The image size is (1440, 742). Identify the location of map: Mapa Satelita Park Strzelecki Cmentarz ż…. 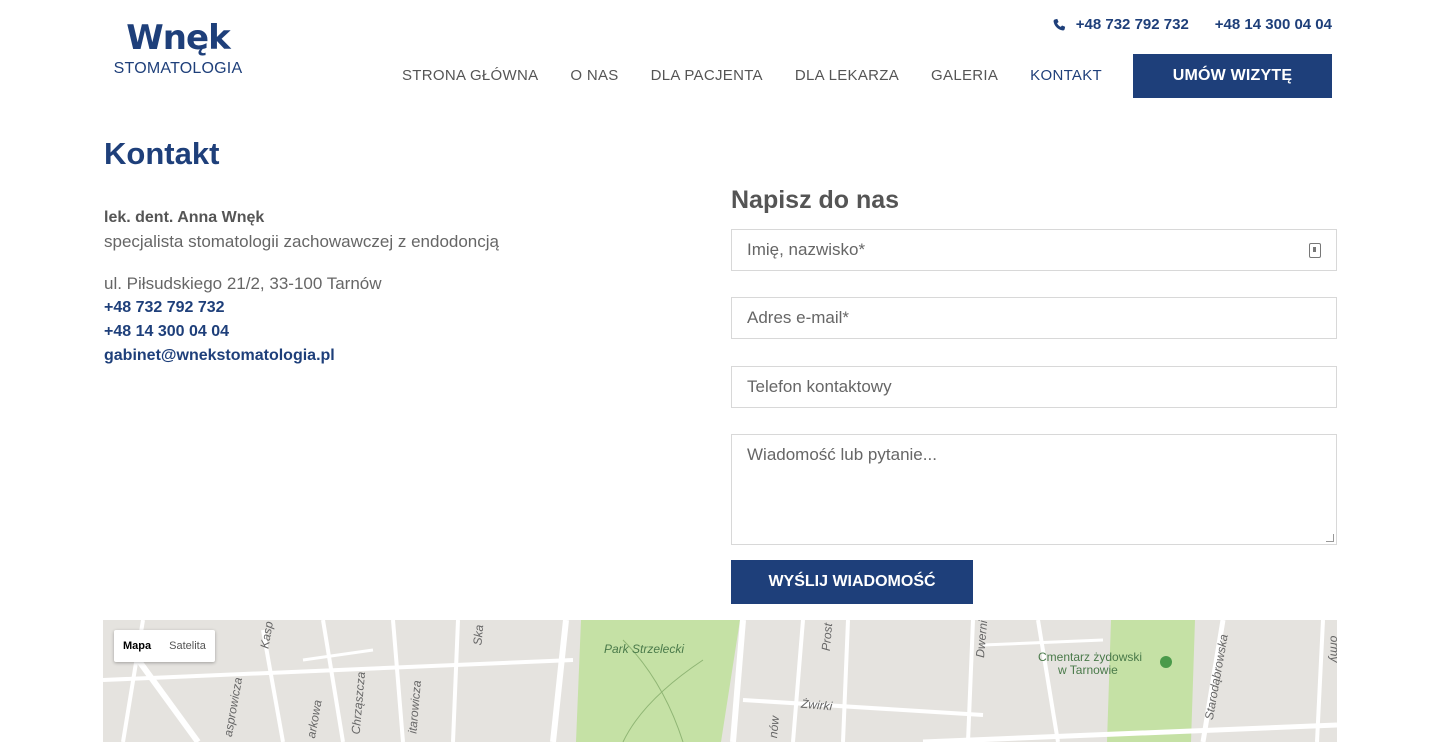
(720, 681).